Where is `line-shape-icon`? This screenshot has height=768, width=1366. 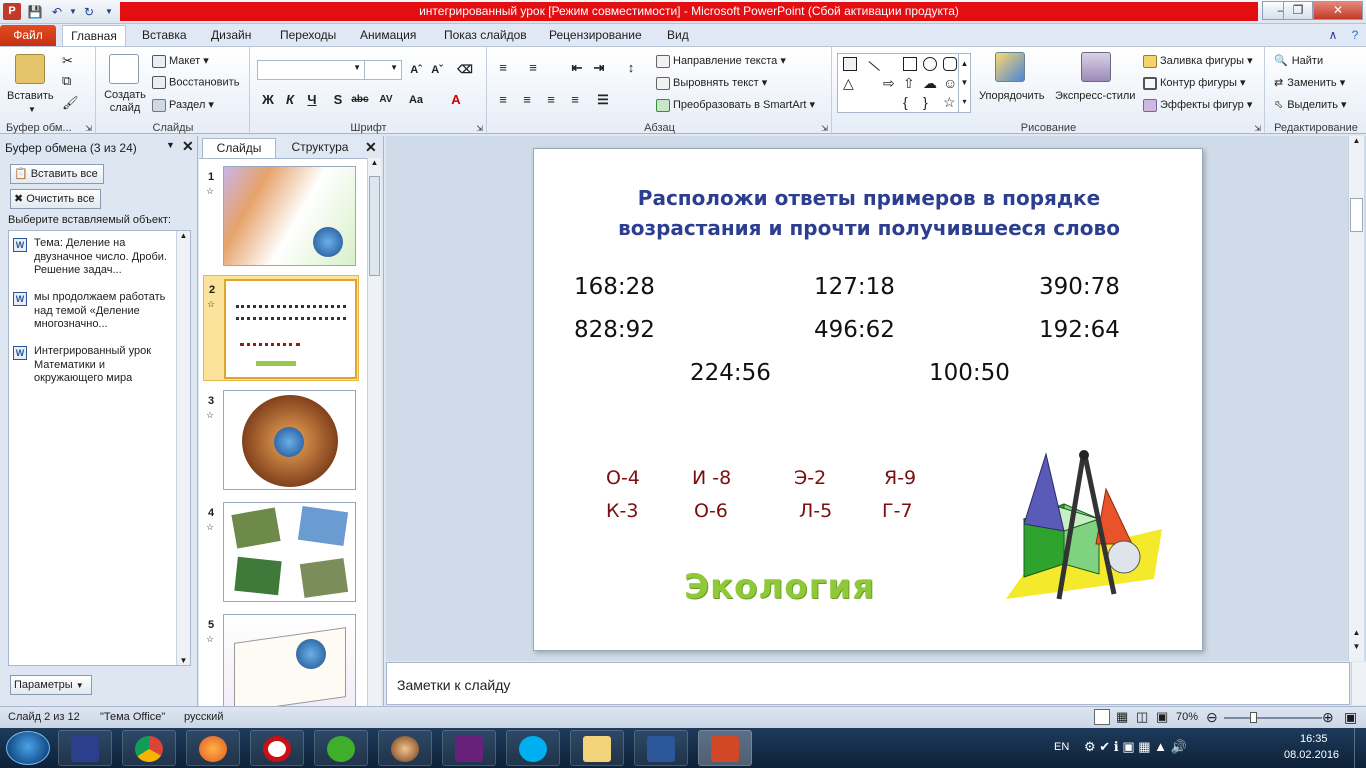 line-shape-icon is located at coordinates (870, 71).